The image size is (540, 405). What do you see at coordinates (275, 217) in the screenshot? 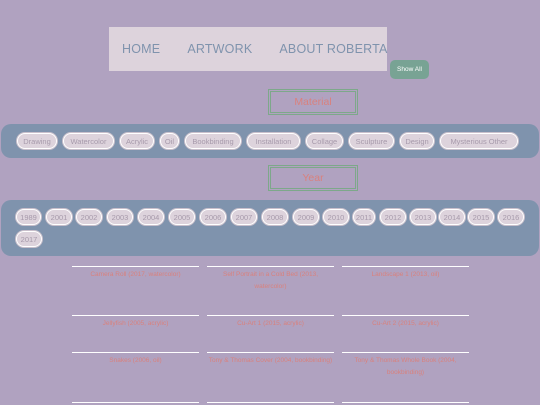
I see `year-chip: 2008` at bounding box center [275, 217].